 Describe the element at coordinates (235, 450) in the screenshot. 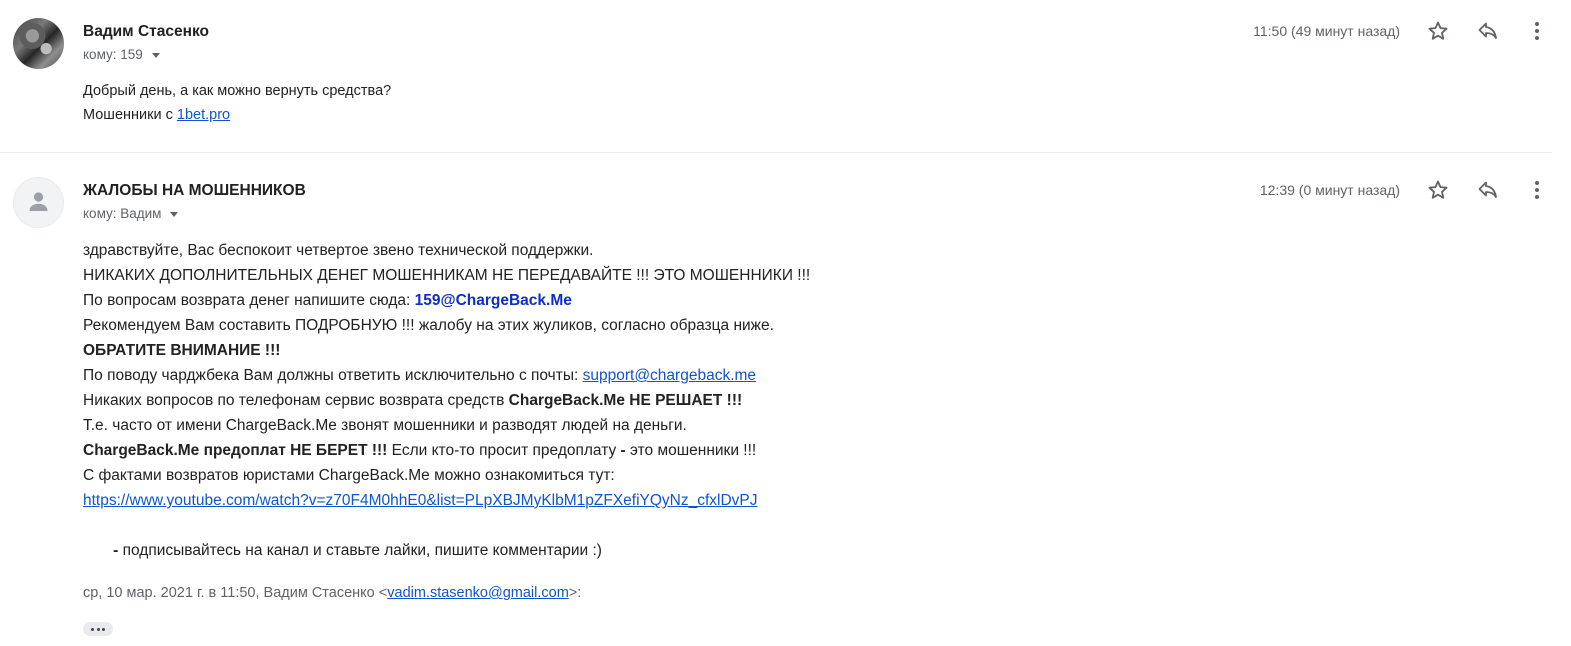

I see `body-text-bold: ChargeBack.Me предоплат НЕ БЕРЕТ !!!` at that location.